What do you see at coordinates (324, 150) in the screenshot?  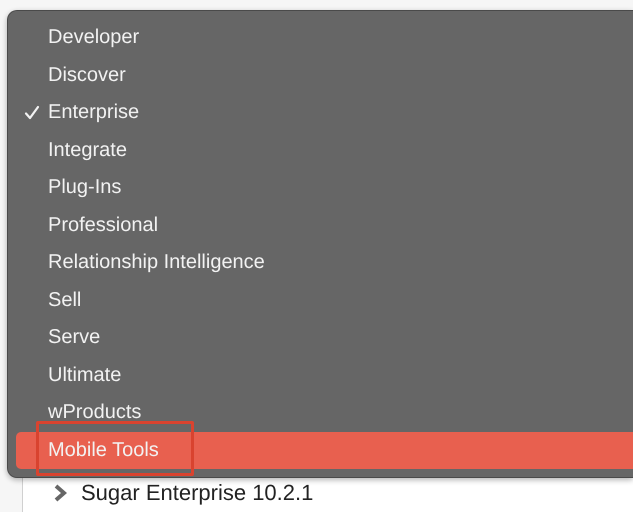 I see `menu-item: Integrate` at bounding box center [324, 150].